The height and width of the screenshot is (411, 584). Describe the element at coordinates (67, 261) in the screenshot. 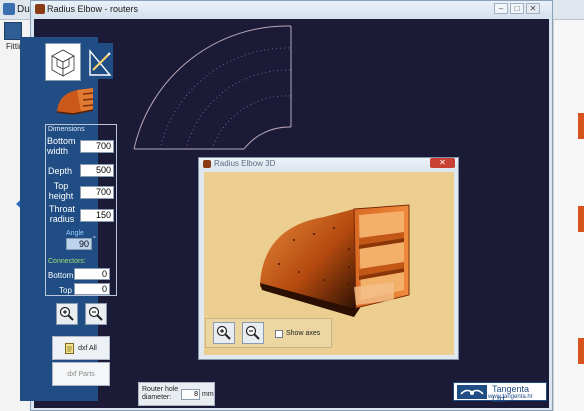

I see `connectors-heading: Connectors:` at that location.